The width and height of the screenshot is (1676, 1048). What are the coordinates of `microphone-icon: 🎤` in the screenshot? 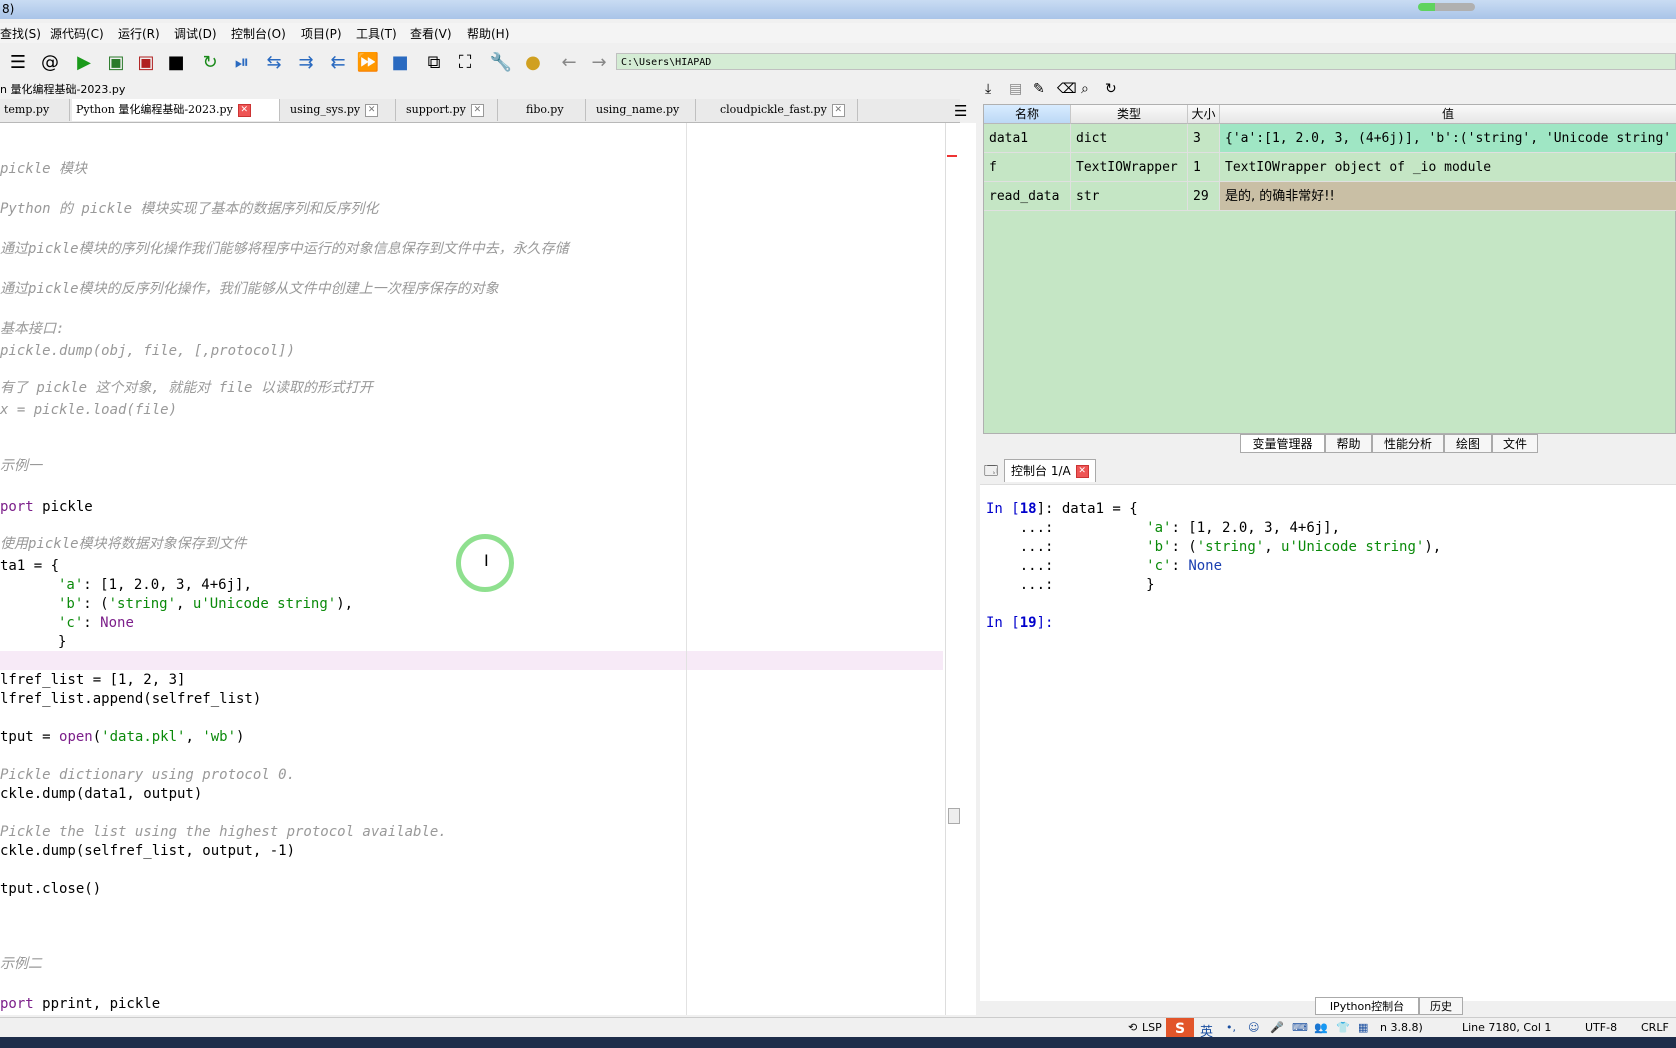 It's located at (1277, 1027).